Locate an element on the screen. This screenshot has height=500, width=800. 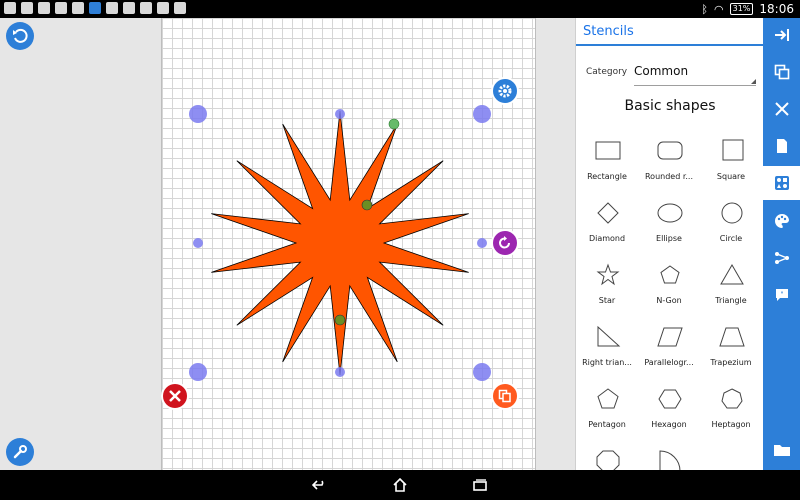
shape-settings-button is located at coordinates (505, 91).